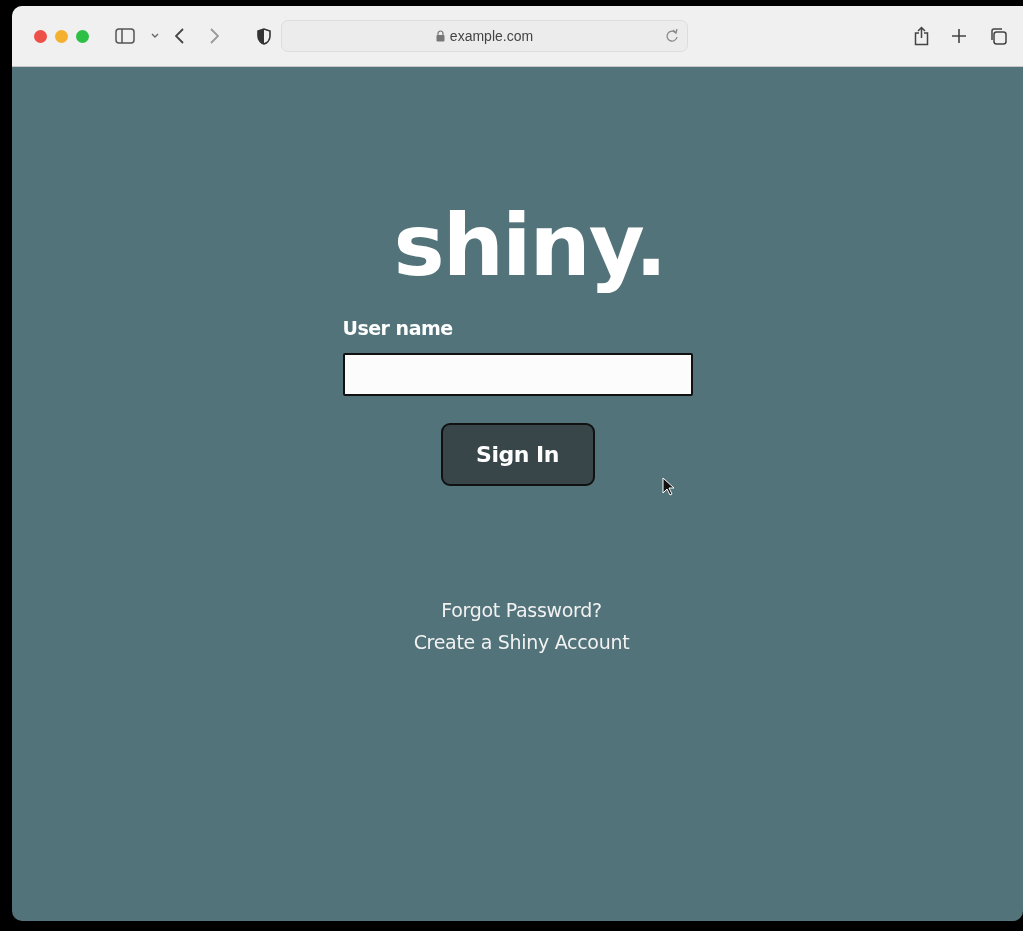 This screenshot has height=931, width=1023. What do you see at coordinates (264, 36) in the screenshot?
I see `shield-icon` at bounding box center [264, 36].